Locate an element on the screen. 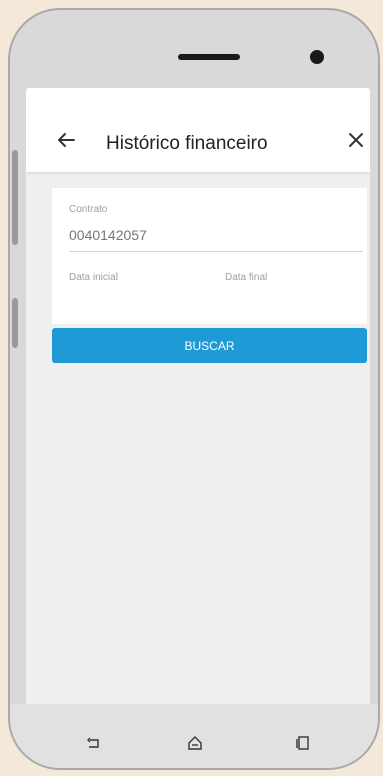 The width and height of the screenshot is (383, 776). volume-button is located at coordinates (15, 197).